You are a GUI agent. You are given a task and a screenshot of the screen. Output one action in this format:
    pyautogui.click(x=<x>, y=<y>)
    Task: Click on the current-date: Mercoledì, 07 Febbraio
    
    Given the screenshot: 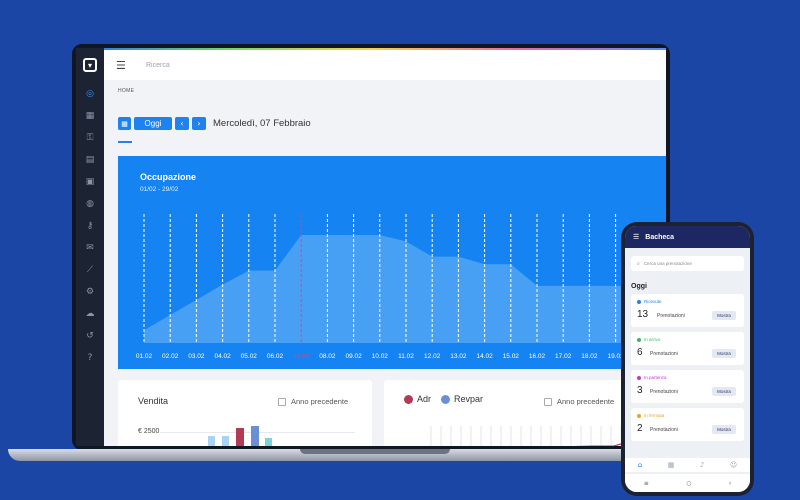 What is the action you would take?
    pyautogui.click(x=262, y=123)
    